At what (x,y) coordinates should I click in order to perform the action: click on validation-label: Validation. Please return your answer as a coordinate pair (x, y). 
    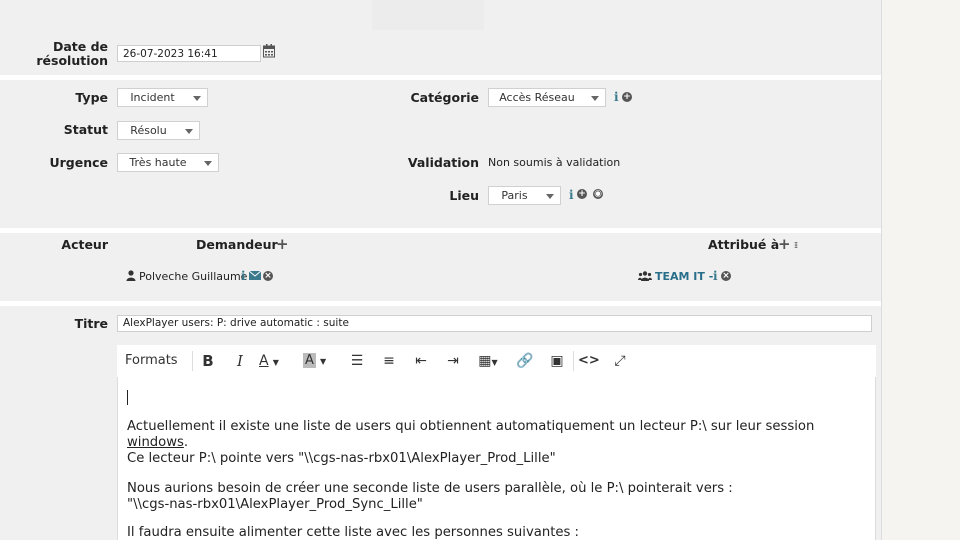
    Looking at the image, I should click on (443, 162).